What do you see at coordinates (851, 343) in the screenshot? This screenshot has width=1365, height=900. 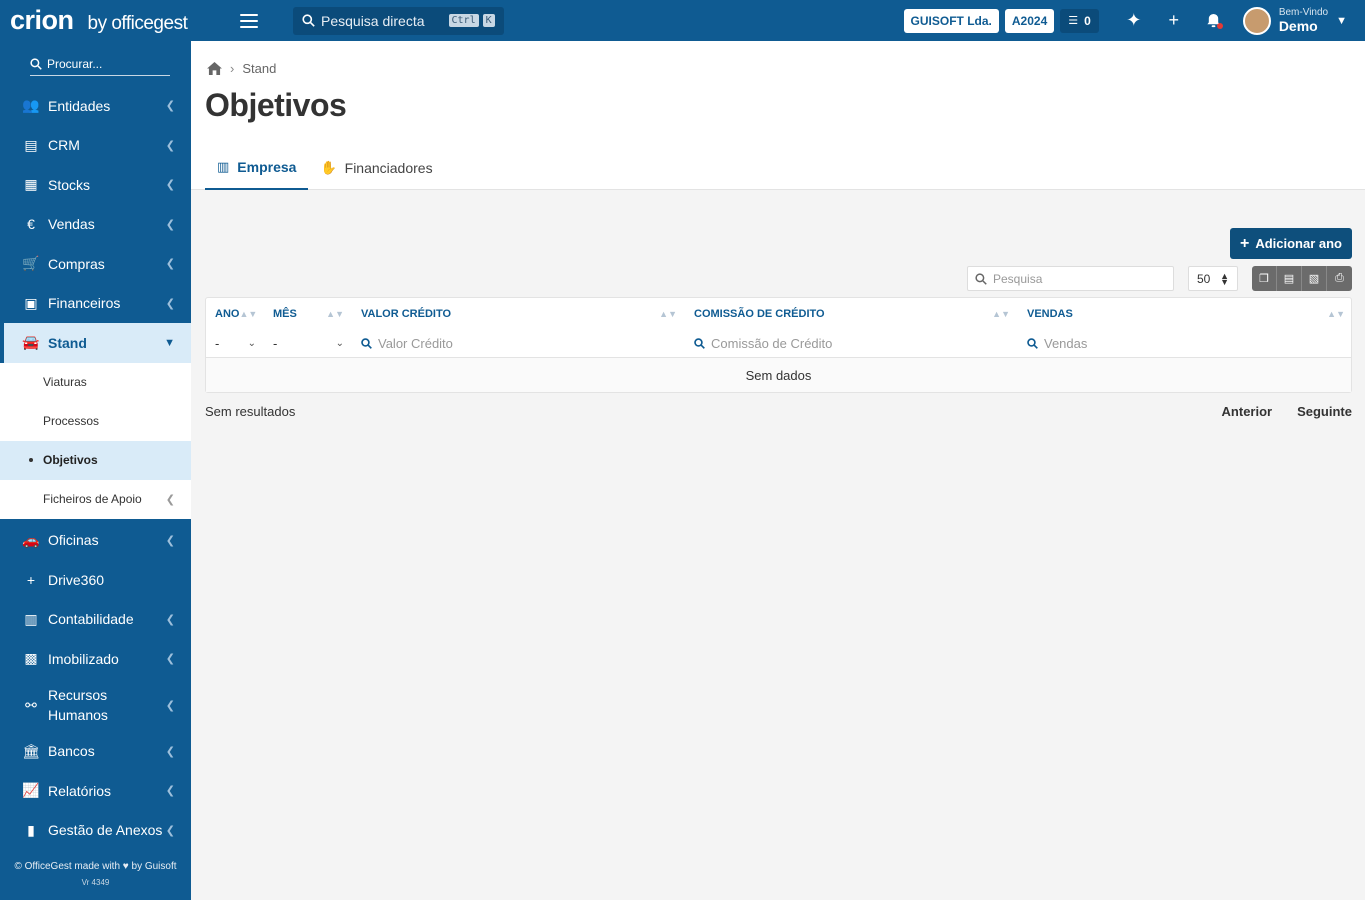 I see `filter-comissao-input: Comissão de Crédito` at bounding box center [851, 343].